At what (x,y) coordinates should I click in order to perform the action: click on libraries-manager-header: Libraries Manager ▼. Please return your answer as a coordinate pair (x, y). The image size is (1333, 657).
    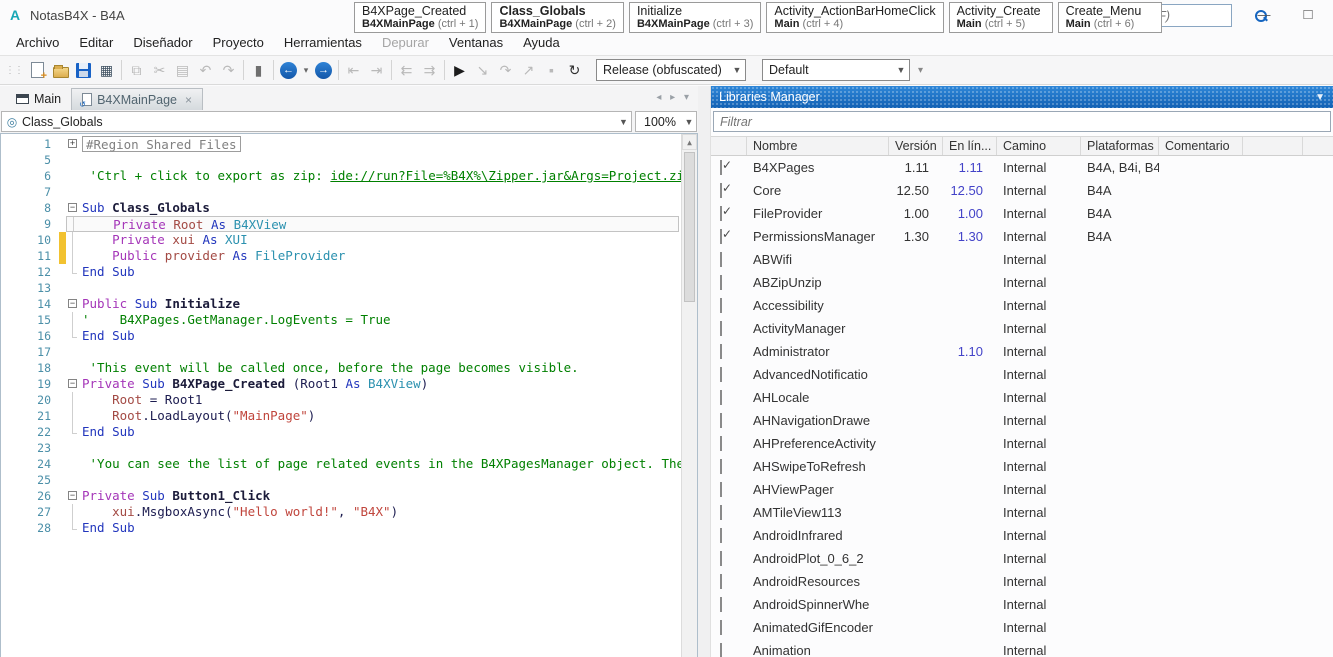
    Looking at the image, I should click on (1022, 97).